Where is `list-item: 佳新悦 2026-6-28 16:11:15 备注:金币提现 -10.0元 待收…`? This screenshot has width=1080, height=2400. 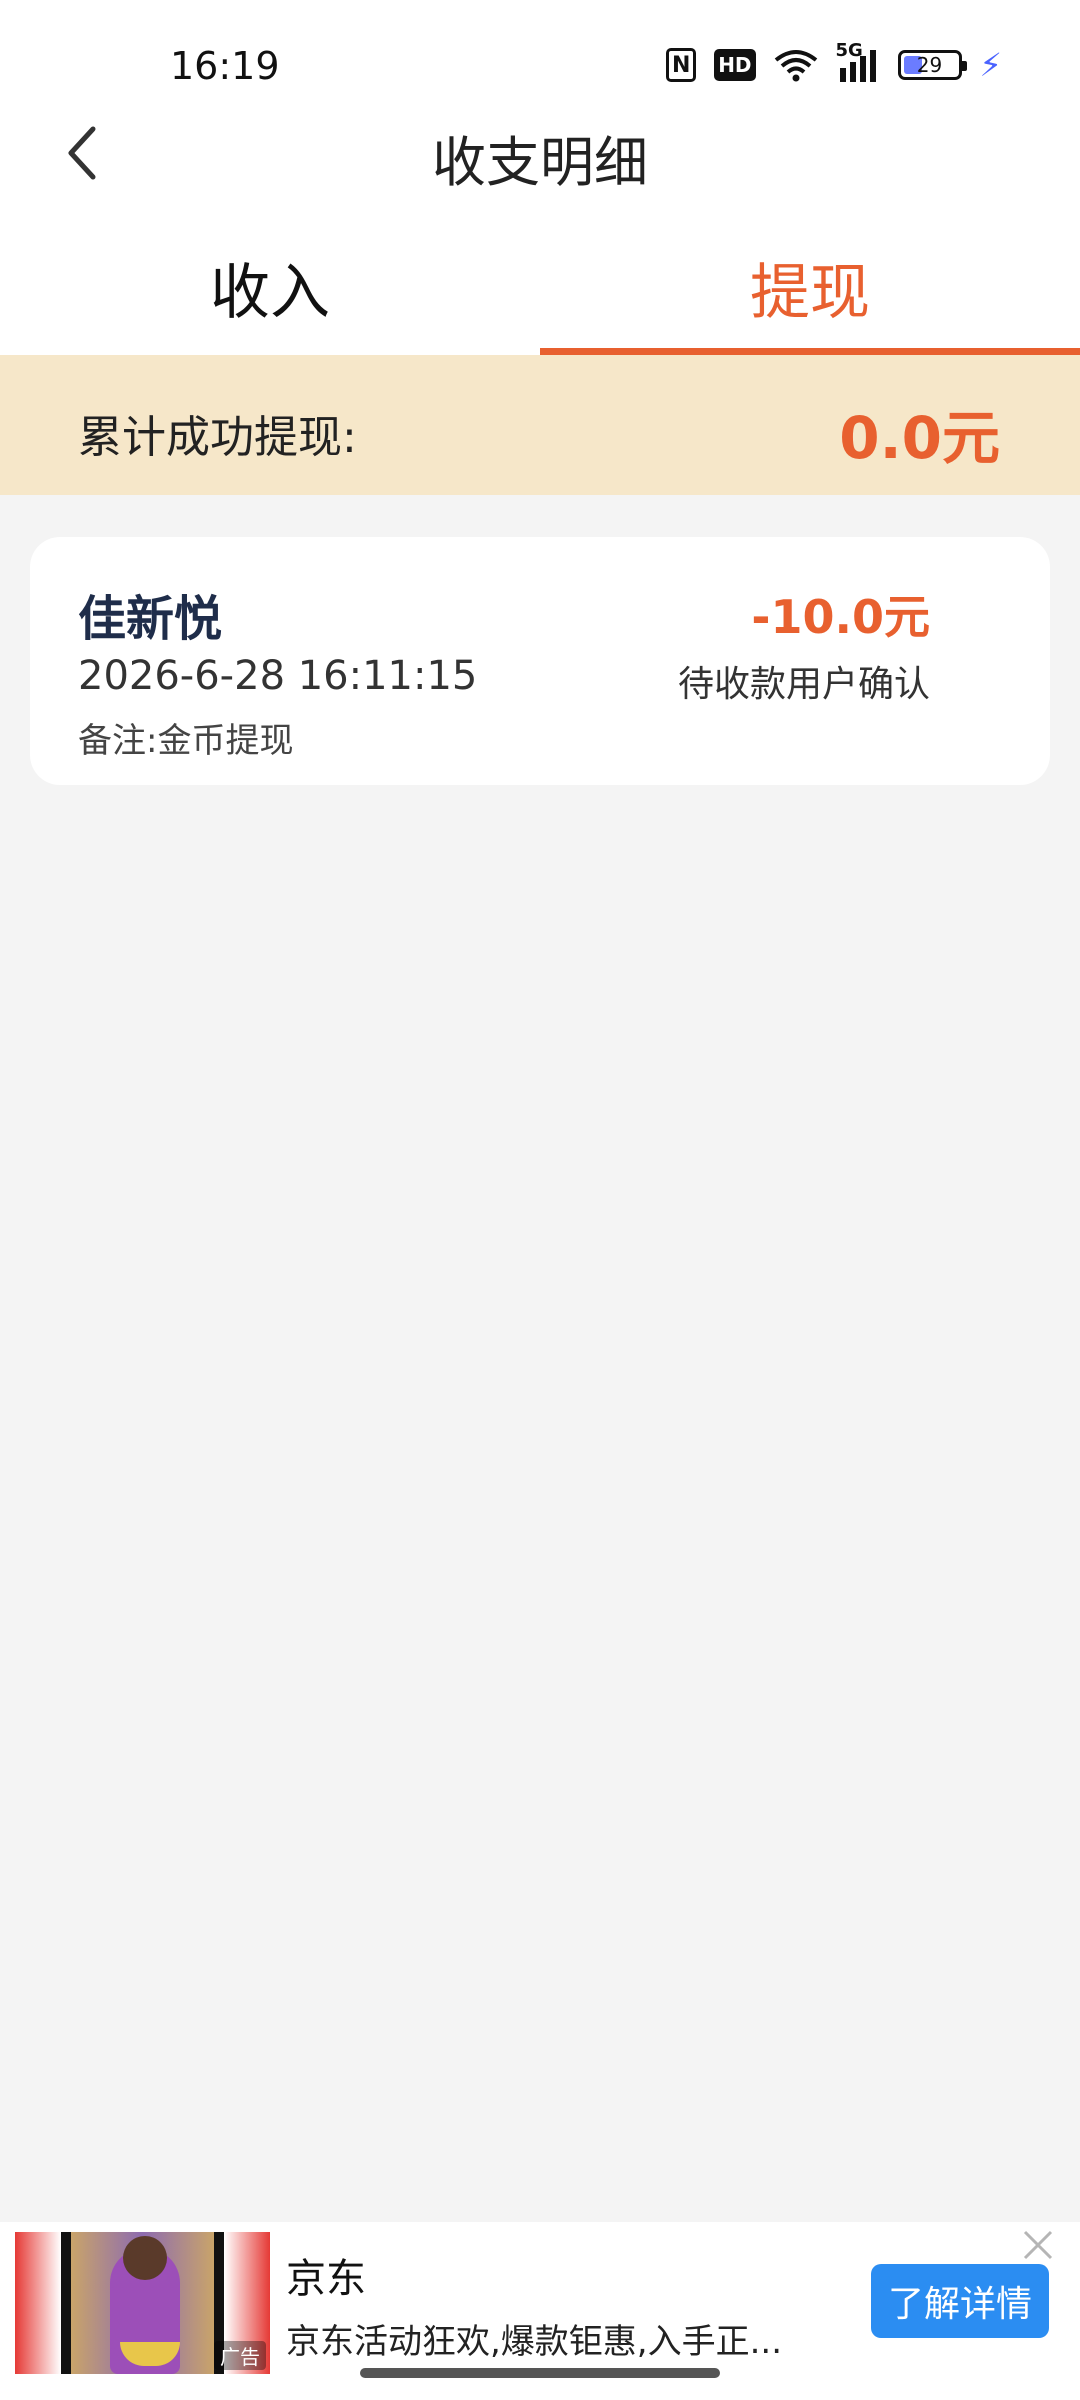
list-item: 佳新悦 2026-6-28 16:11:15 备注:金币提现 -10.0元 待收… is located at coordinates (540, 661).